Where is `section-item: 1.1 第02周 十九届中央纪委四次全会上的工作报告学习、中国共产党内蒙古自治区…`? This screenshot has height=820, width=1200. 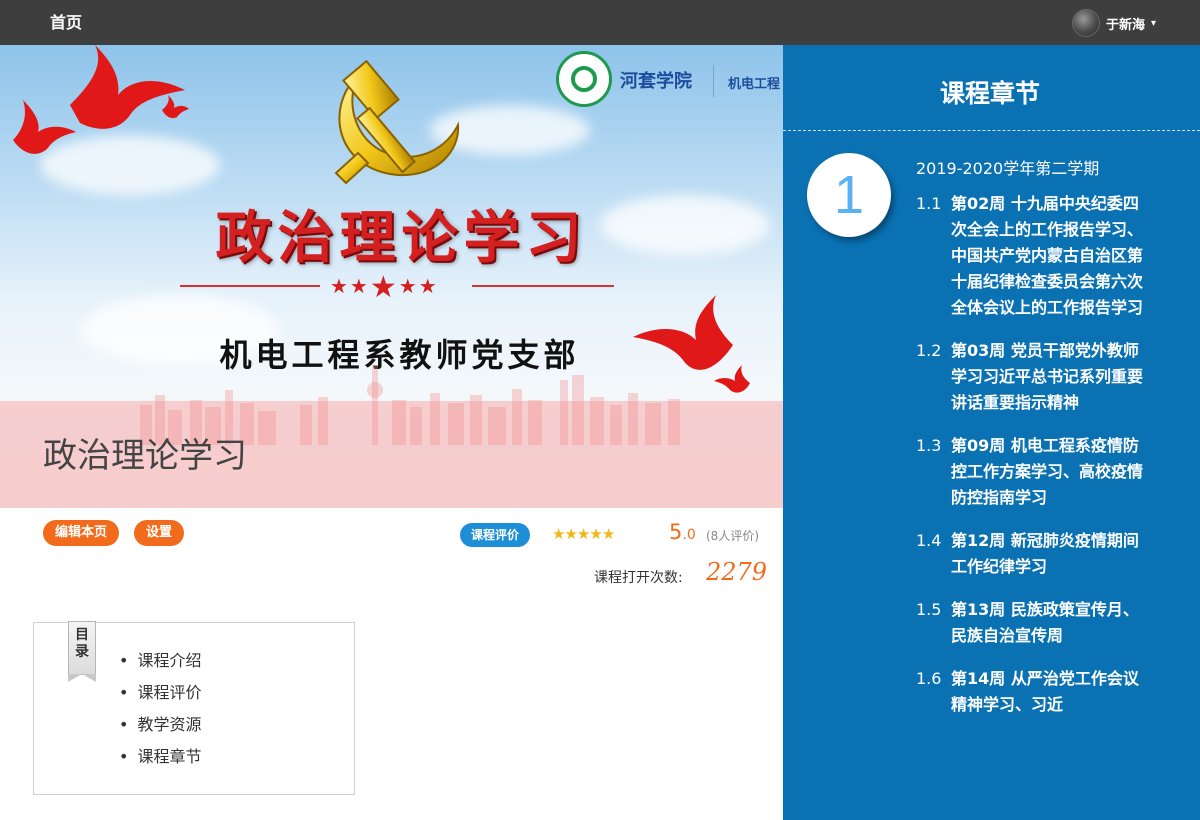 section-item: 1.1 第02周 十九届中央纪委四次全会上的工作报告学习、中国共产党内蒙古自治区… is located at coordinates (1031, 256).